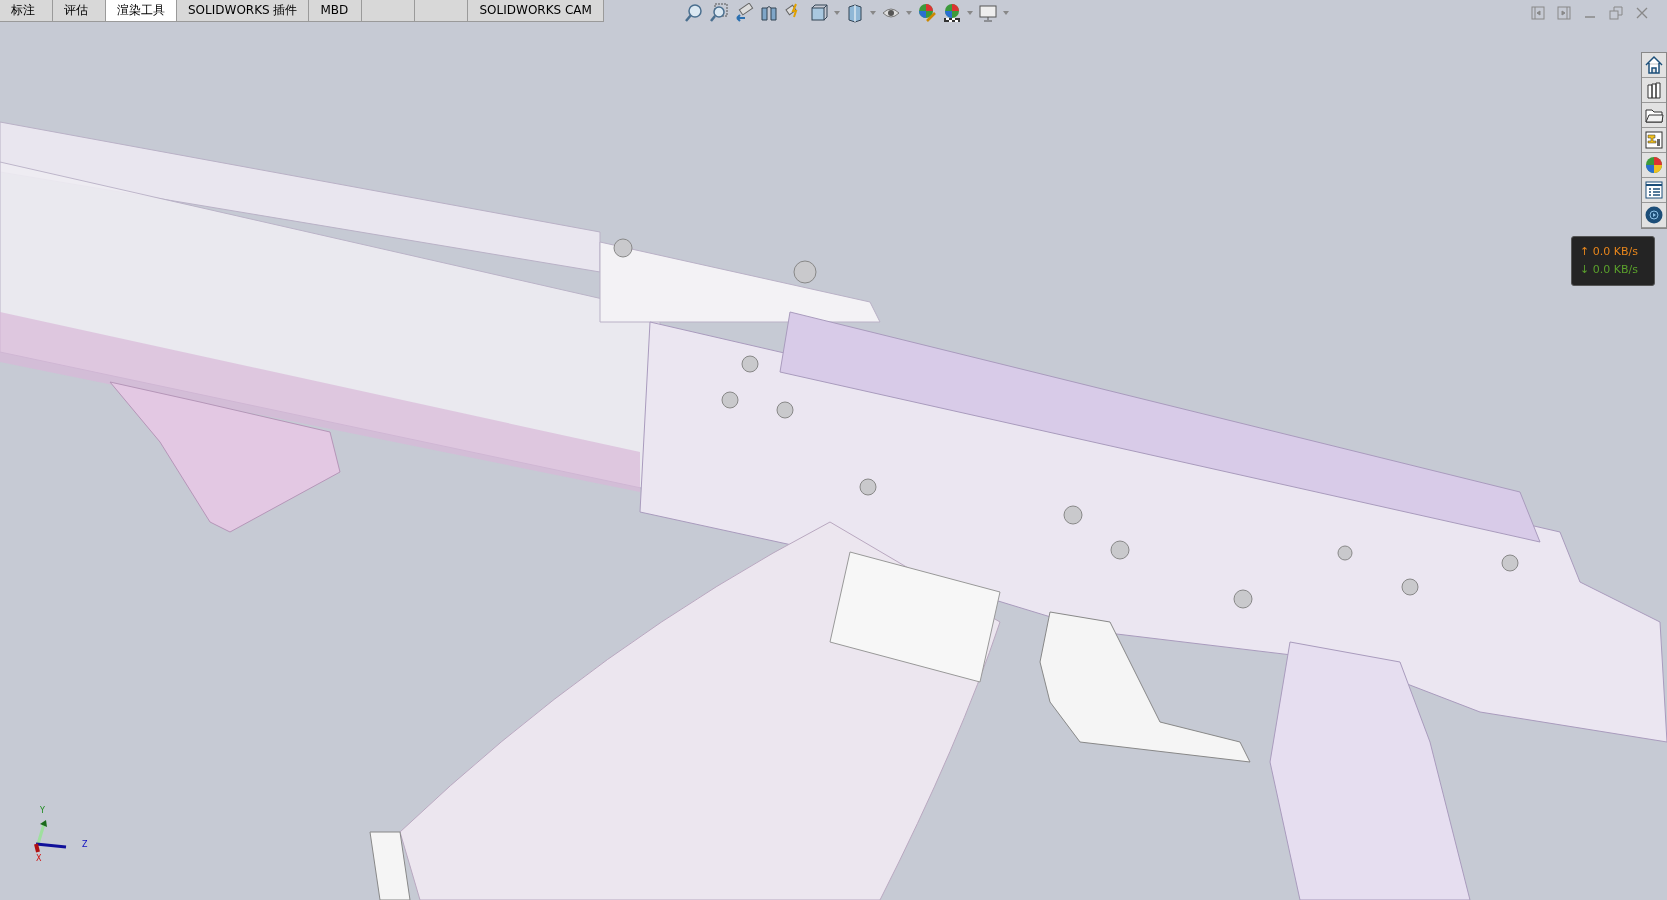  I want to click on close-icon, so click(1642, 13).